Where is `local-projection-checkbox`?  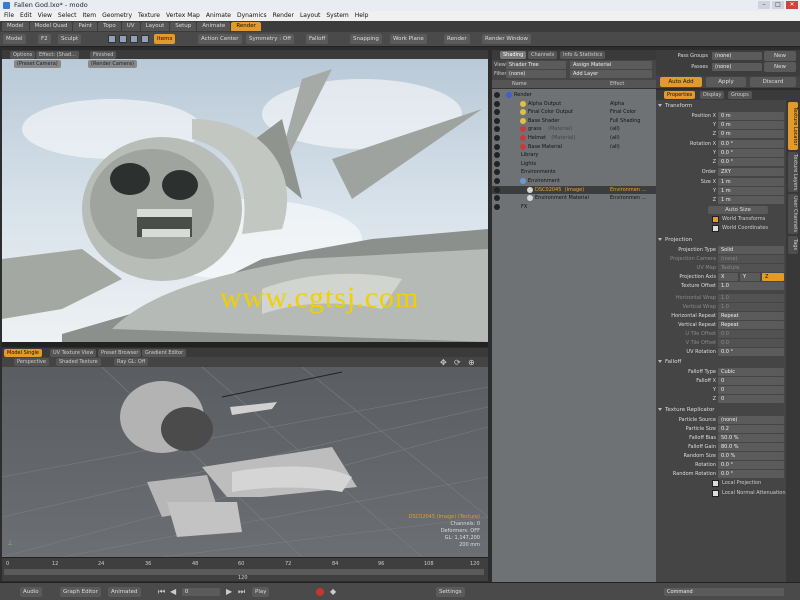 local-projection-checkbox is located at coordinates (715, 483).